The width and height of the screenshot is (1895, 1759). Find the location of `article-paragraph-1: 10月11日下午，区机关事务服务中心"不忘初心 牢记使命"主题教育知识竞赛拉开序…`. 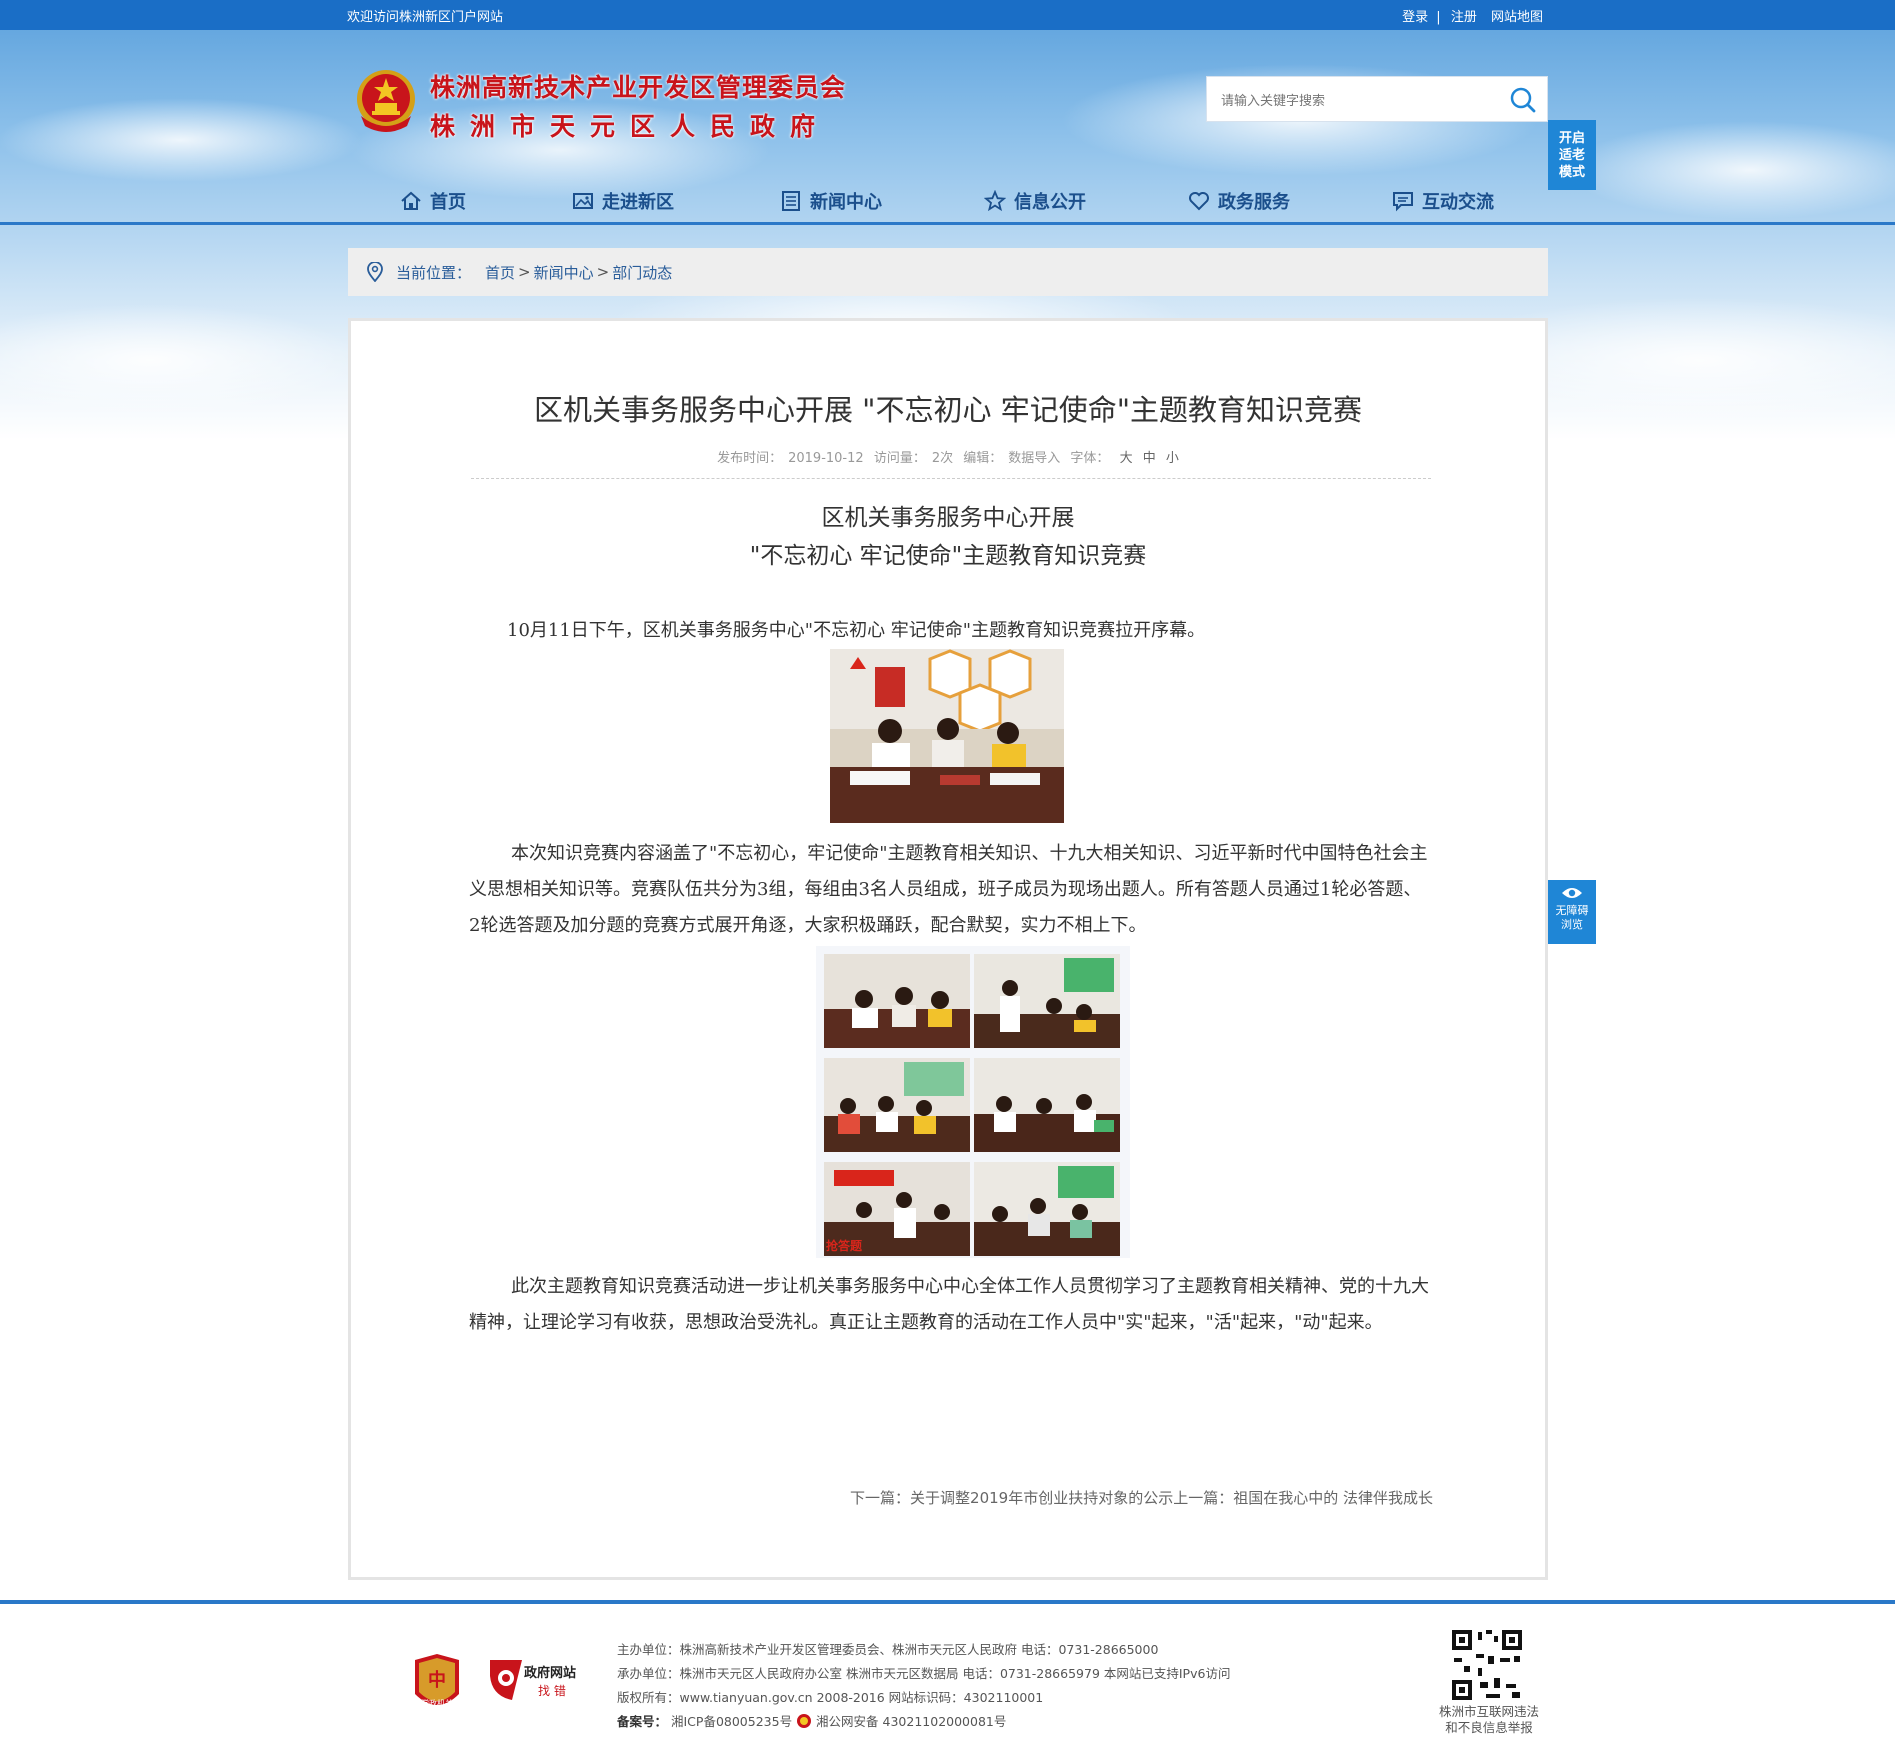

article-paragraph-1: 10月11日下午，区机关事务服务中心"不忘初心 牢记使命"主题教育知识竞赛拉开序… is located at coordinates (856, 630).